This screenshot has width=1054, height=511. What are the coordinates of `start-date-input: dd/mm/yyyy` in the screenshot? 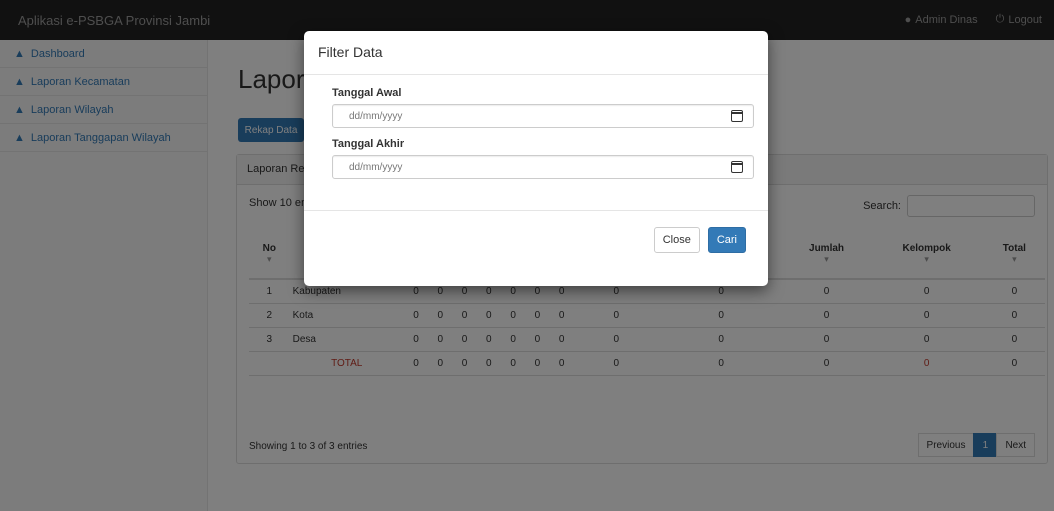 It's located at (543, 116).